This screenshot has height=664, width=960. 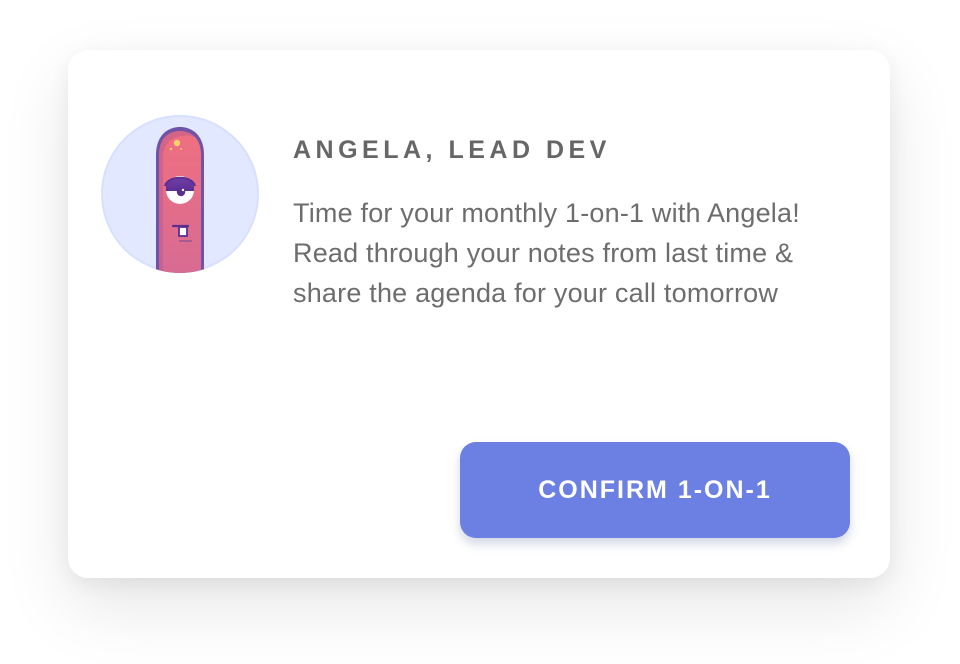 I want to click on confirm-button-label: CONFIRM 1-ON-1, so click(x=655, y=490).